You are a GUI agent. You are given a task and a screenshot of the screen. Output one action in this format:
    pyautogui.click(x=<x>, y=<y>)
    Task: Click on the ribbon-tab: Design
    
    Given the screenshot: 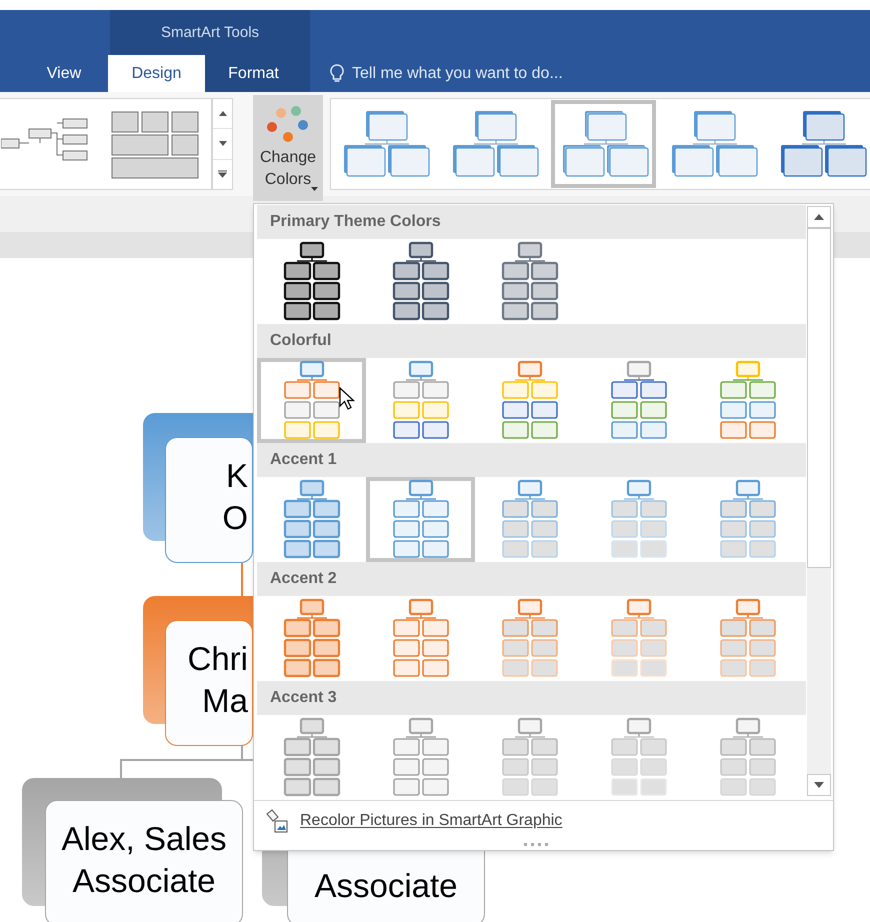 What is the action you would take?
    pyautogui.click(x=156, y=73)
    